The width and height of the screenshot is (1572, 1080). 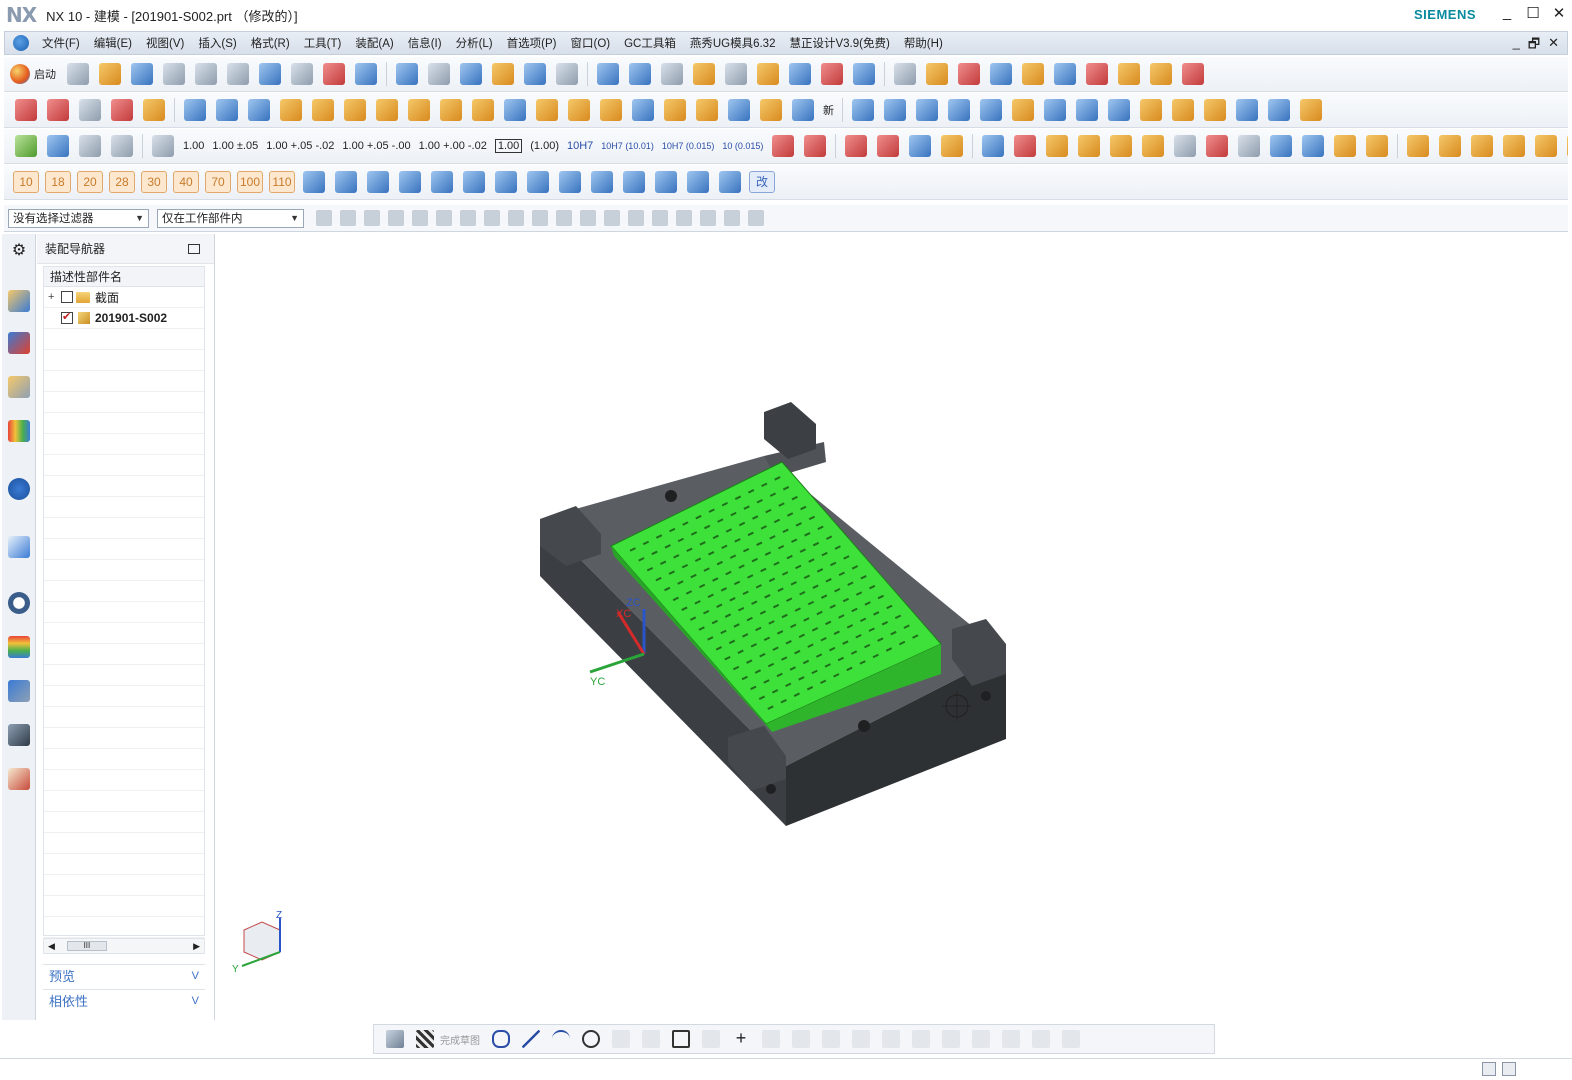 What do you see at coordinates (538, 182) in the screenshot?
I see `profile-h-icon` at bounding box center [538, 182].